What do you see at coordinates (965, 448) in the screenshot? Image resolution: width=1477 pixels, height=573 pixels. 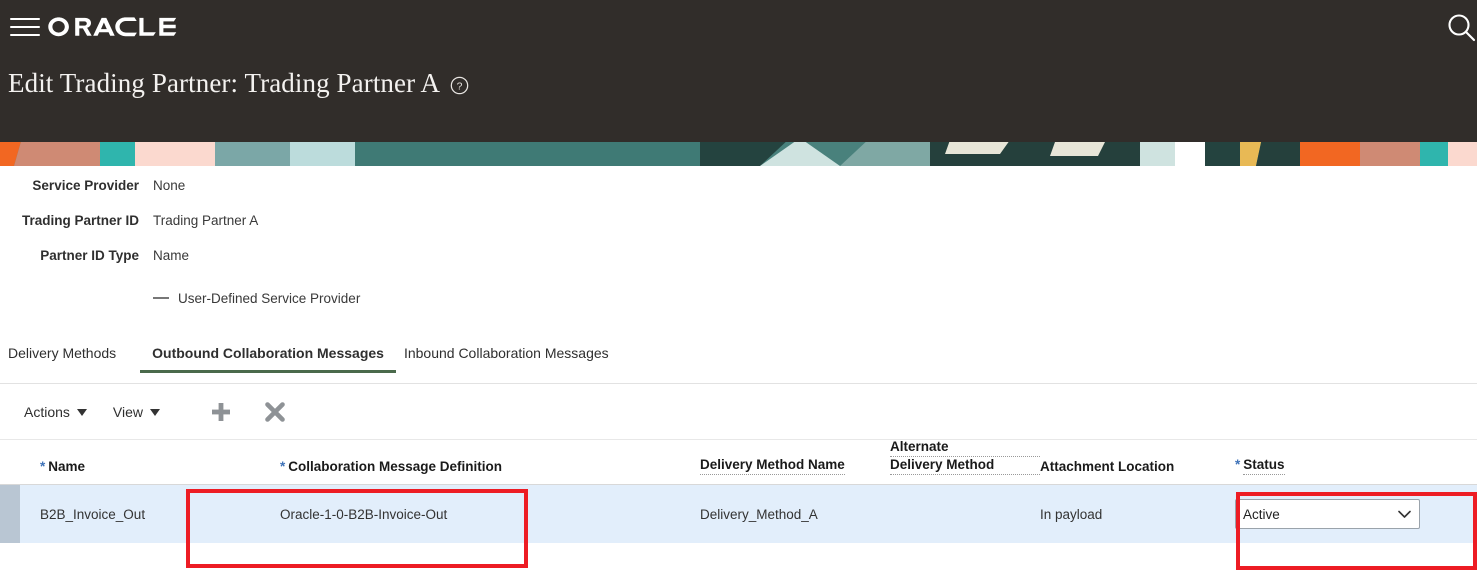 I see `column-header-label-line1: Alternate` at bounding box center [965, 448].